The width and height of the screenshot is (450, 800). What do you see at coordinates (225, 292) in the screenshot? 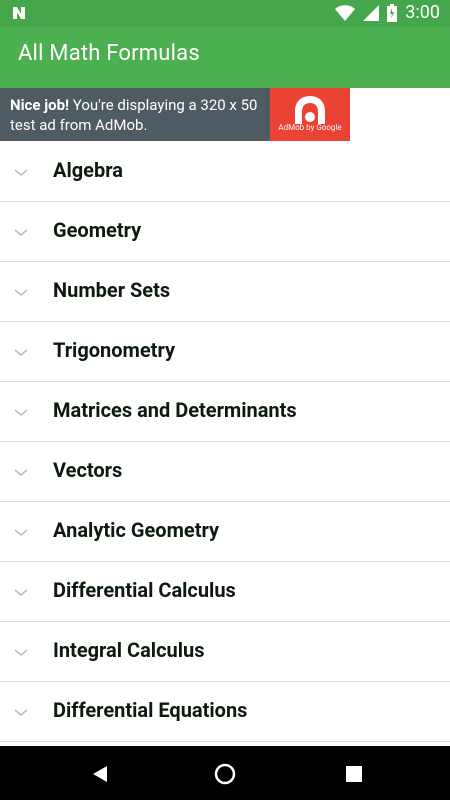
I see `list-item: Number Sets` at bounding box center [225, 292].